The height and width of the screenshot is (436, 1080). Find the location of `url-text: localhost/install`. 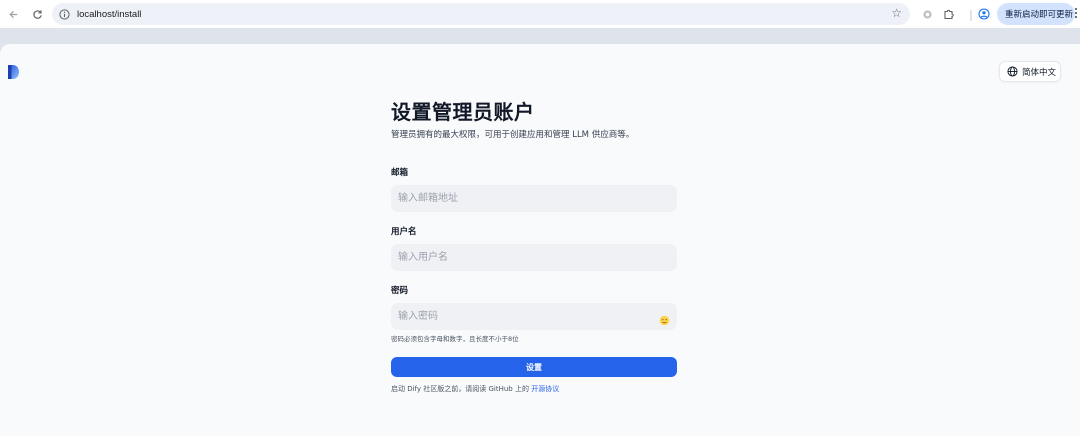

url-text: localhost/install is located at coordinates (109, 14).